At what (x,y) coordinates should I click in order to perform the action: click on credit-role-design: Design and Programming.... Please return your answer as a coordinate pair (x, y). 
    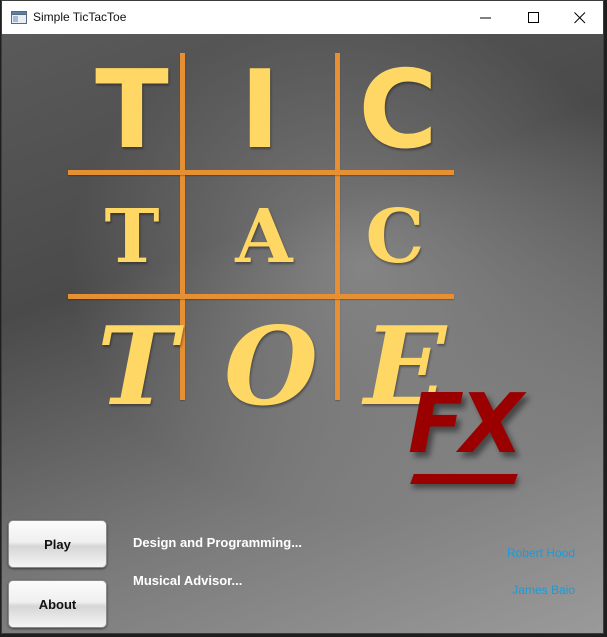
    Looking at the image, I should click on (218, 542).